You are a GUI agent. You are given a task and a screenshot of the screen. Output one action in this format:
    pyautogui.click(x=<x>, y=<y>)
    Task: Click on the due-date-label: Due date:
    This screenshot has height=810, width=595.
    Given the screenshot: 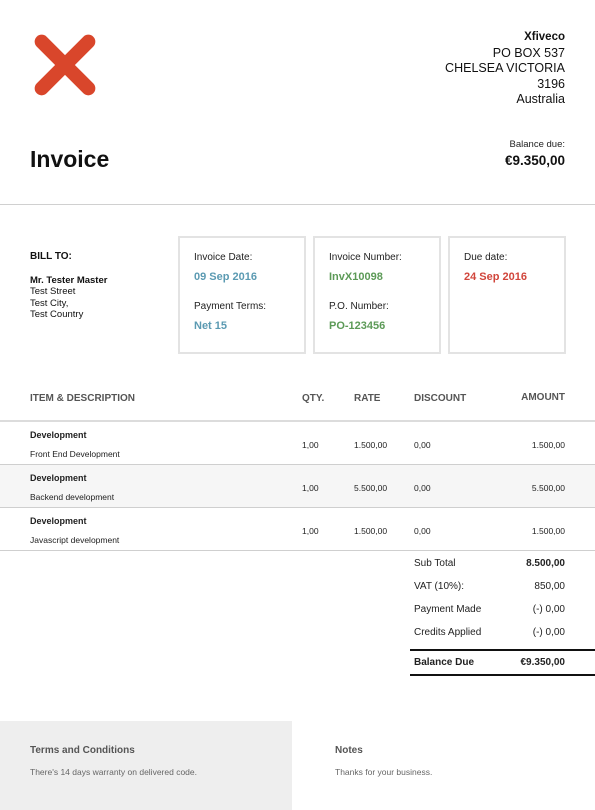 What is the action you would take?
    pyautogui.click(x=486, y=257)
    